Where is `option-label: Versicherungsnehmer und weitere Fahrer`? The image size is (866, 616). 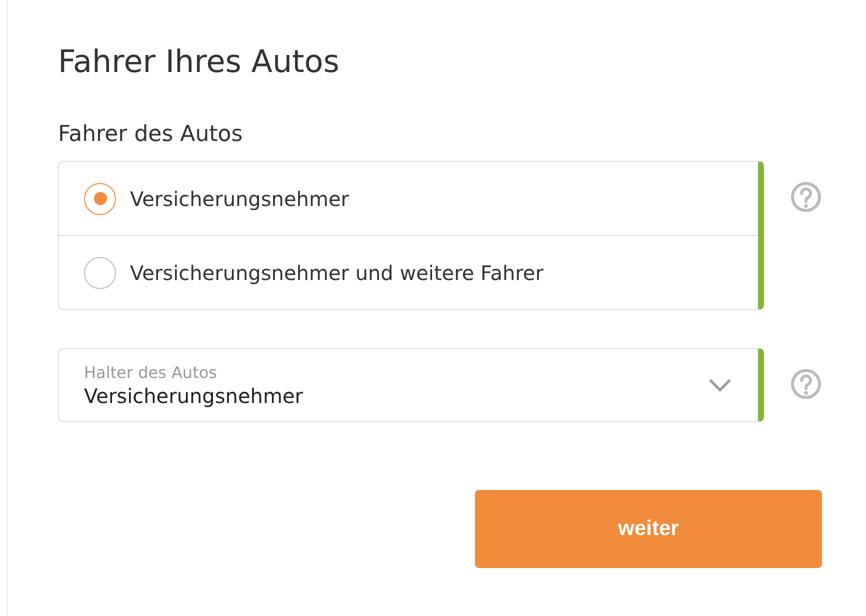 option-label: Versicherungsnehmer und weitere Fahrer is located at coordinates (337, 272).